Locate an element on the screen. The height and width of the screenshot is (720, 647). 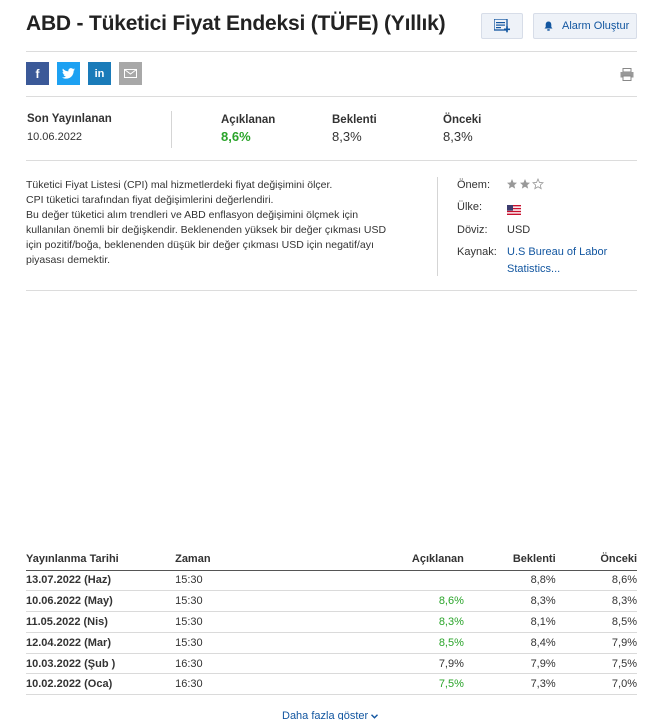
bell-icon is located at coordinates (548, 26).